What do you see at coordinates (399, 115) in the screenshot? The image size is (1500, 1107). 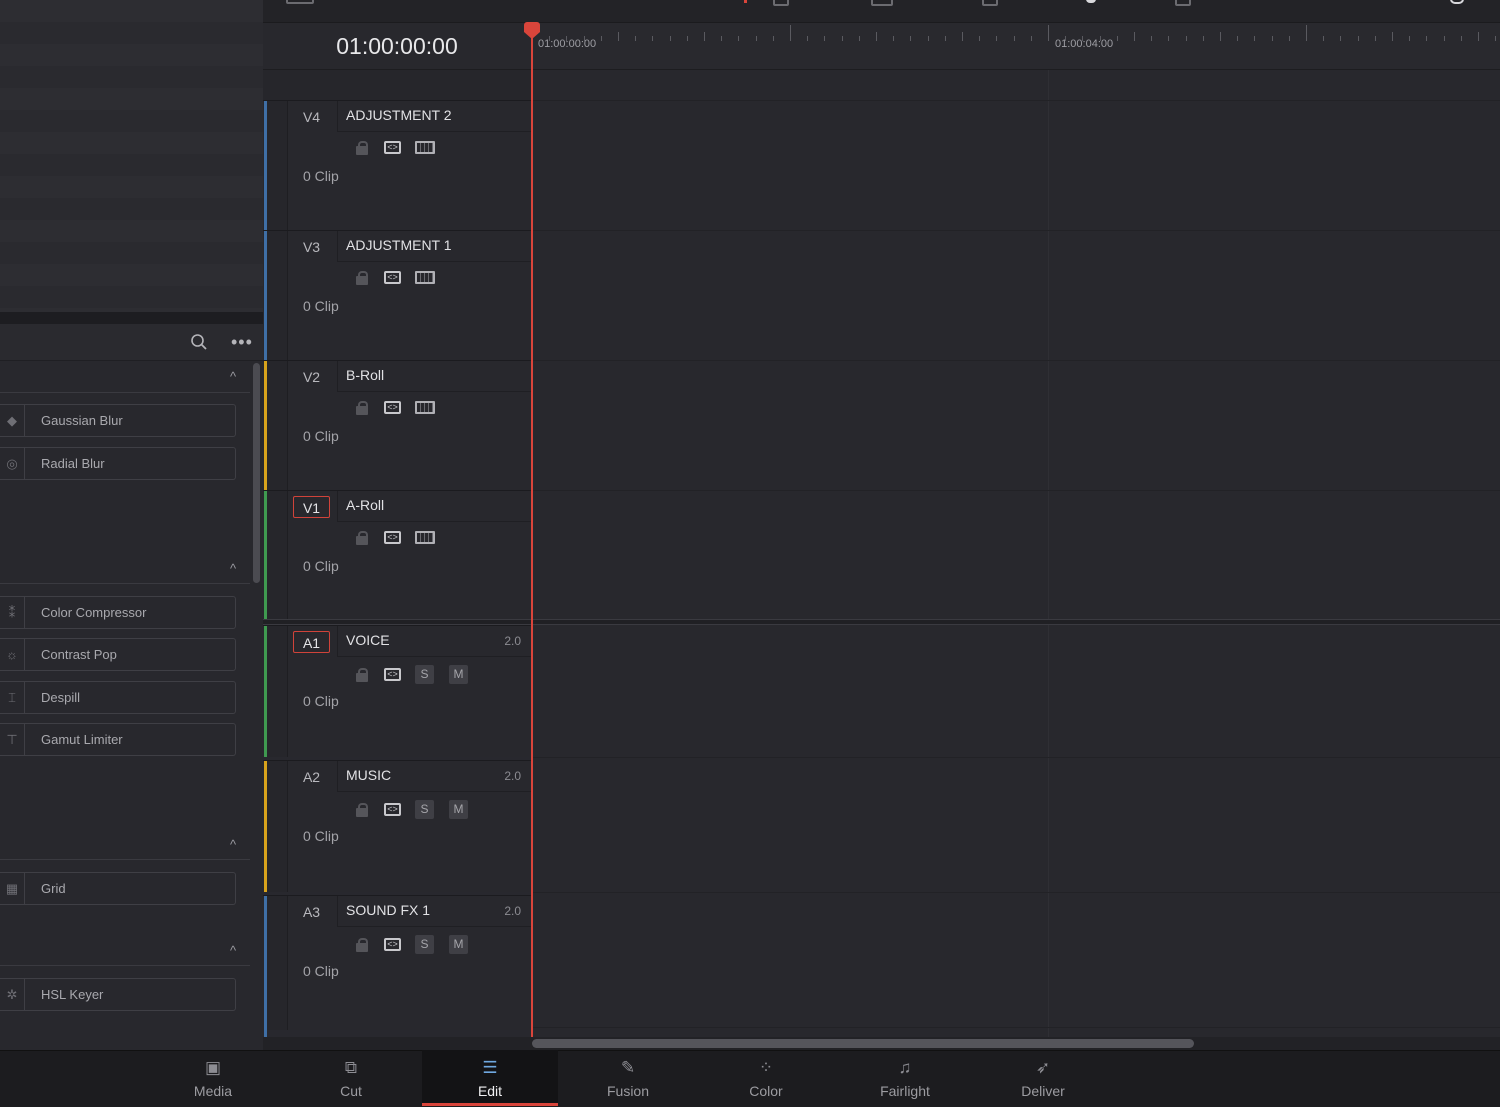 I see `track-name: ADJUSTMENT 2` at bounding box center [399, 115].